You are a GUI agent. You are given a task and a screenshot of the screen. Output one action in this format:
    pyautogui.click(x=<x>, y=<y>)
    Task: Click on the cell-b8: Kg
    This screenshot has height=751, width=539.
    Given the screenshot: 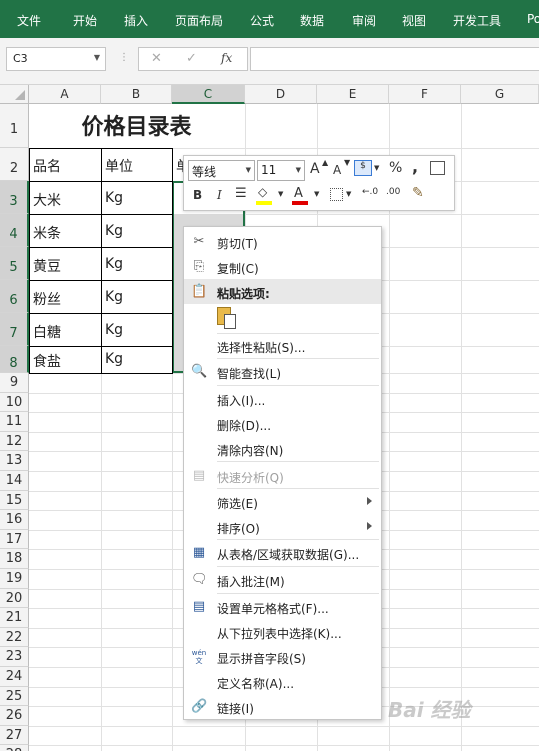 What is the action you would take?
    pyautogui.click(x=112, y=359)
    